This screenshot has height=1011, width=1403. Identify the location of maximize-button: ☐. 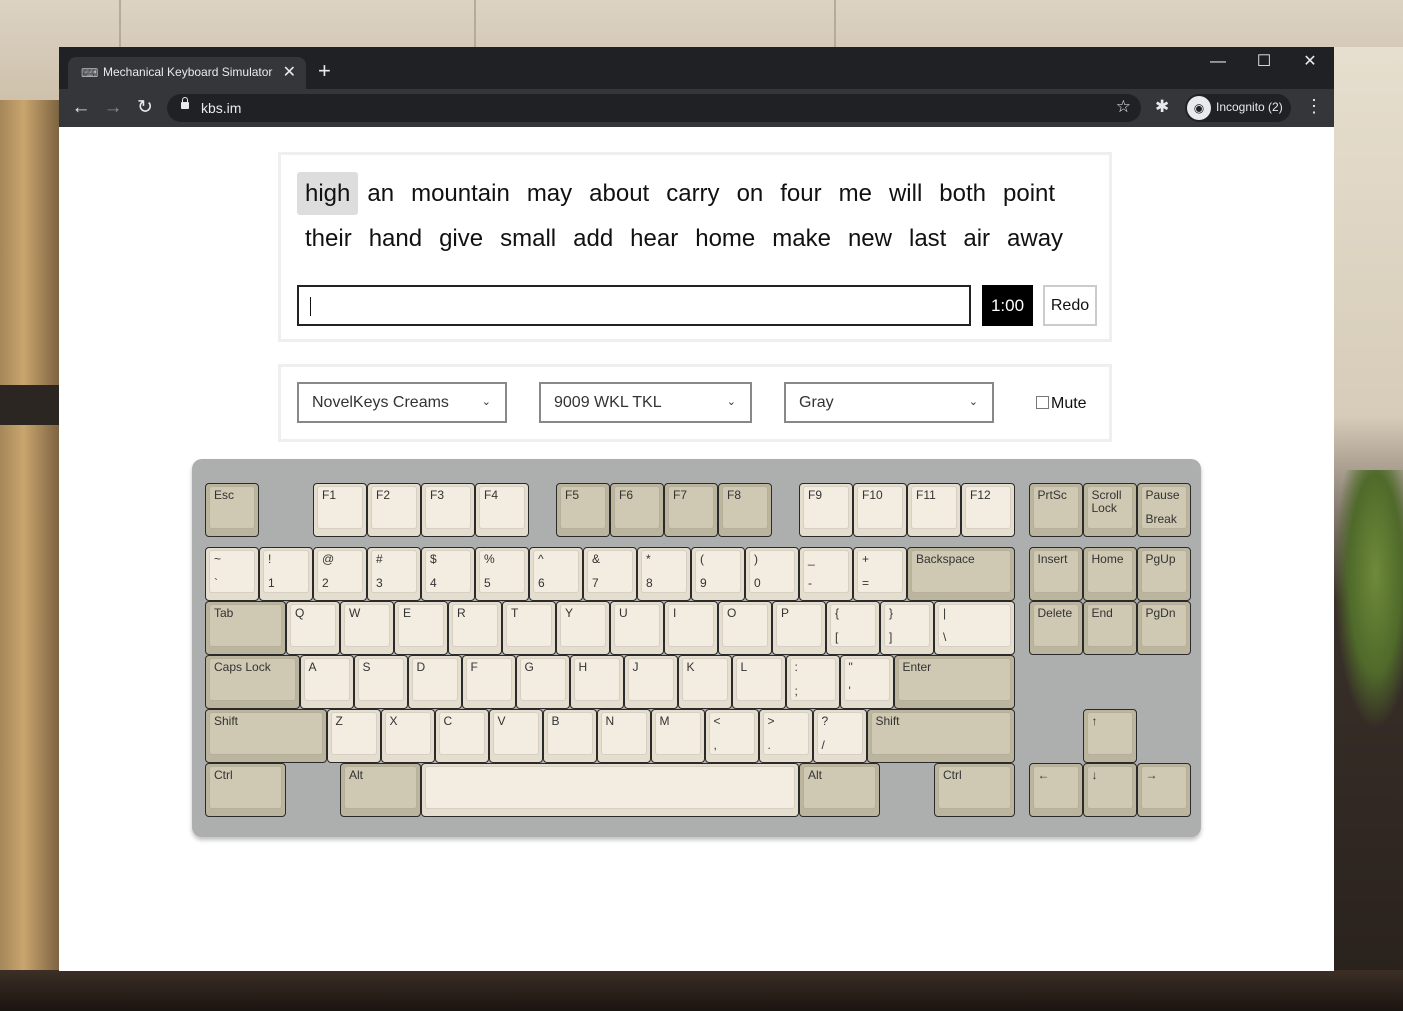
(1264, 66).